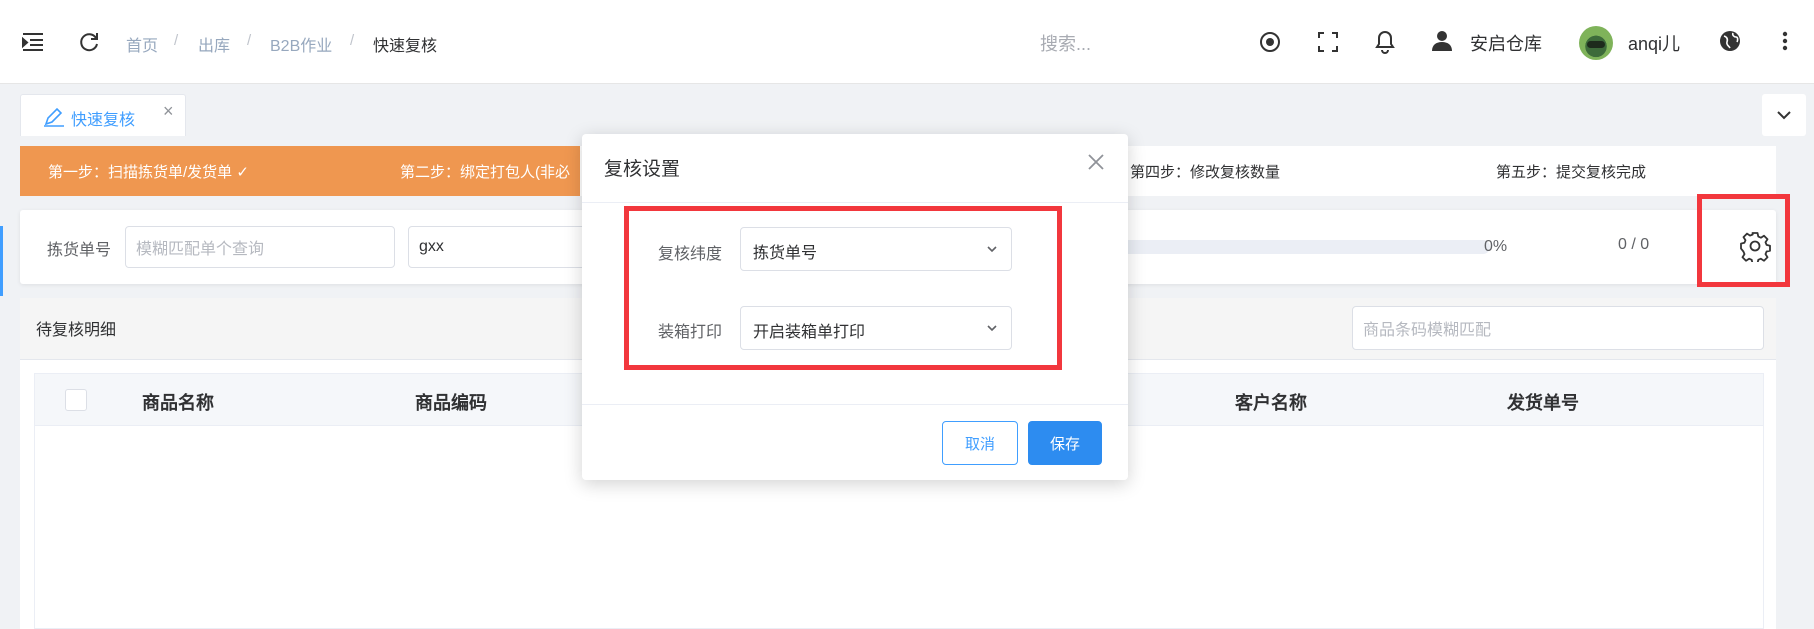  What do you see at coordinates (1785, 41) in the screenshot?
I see `more-vertical-icon` at bounding box center [1785, 41].